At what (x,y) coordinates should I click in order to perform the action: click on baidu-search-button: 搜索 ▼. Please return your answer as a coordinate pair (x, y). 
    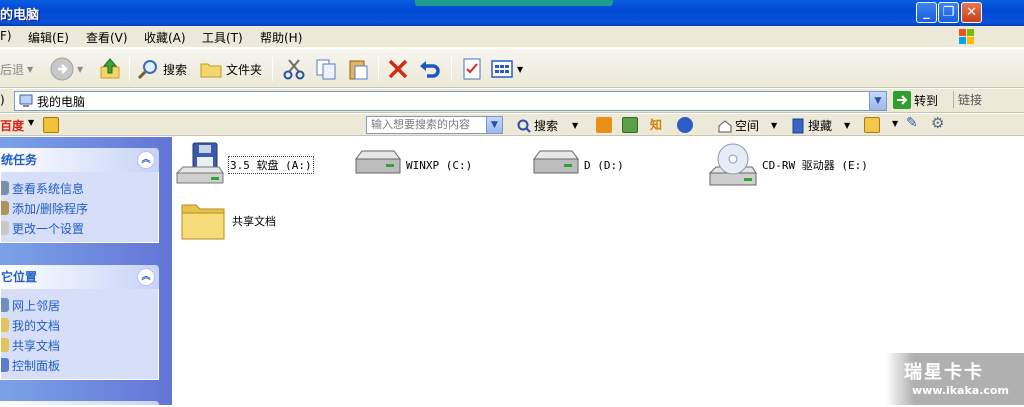
    Looking at the image, I should click on (547, 125).